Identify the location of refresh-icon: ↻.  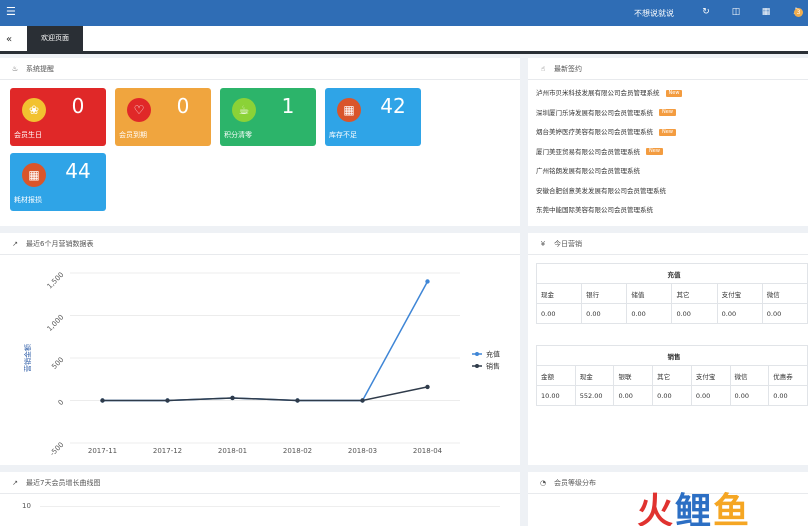
(706, 12).